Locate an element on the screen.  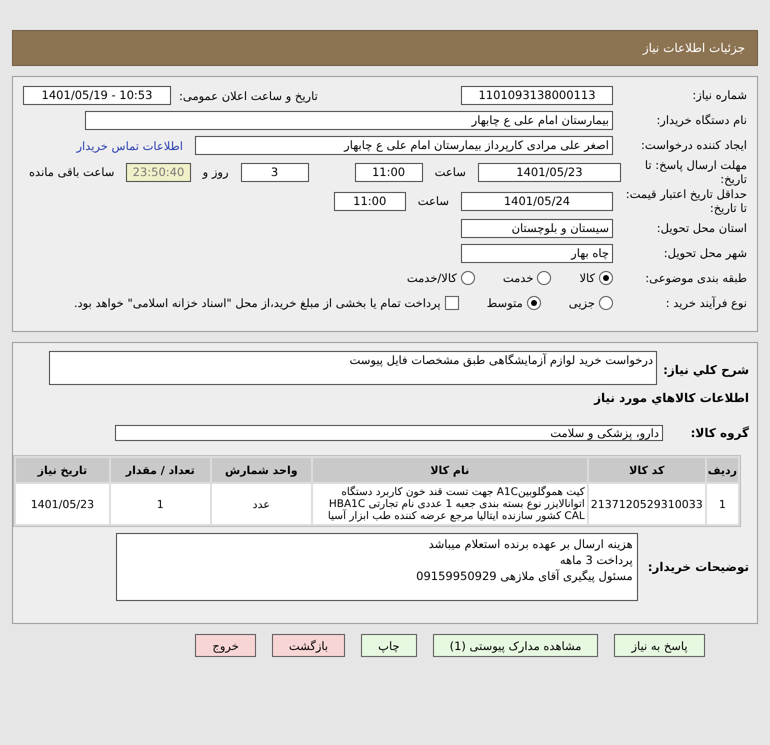
table-cell: کیت هموگلوبینA1C جهت تست قند خون کاربرد دستگاه اتوانالایزر نوع بسته بندی جعبه 1 عددی نام تجارتی HBA1C CAL کشور سازنده ایتالیا مرجع عرضه کننده طب ابزار آسیا is located at coordinates (449, 504).